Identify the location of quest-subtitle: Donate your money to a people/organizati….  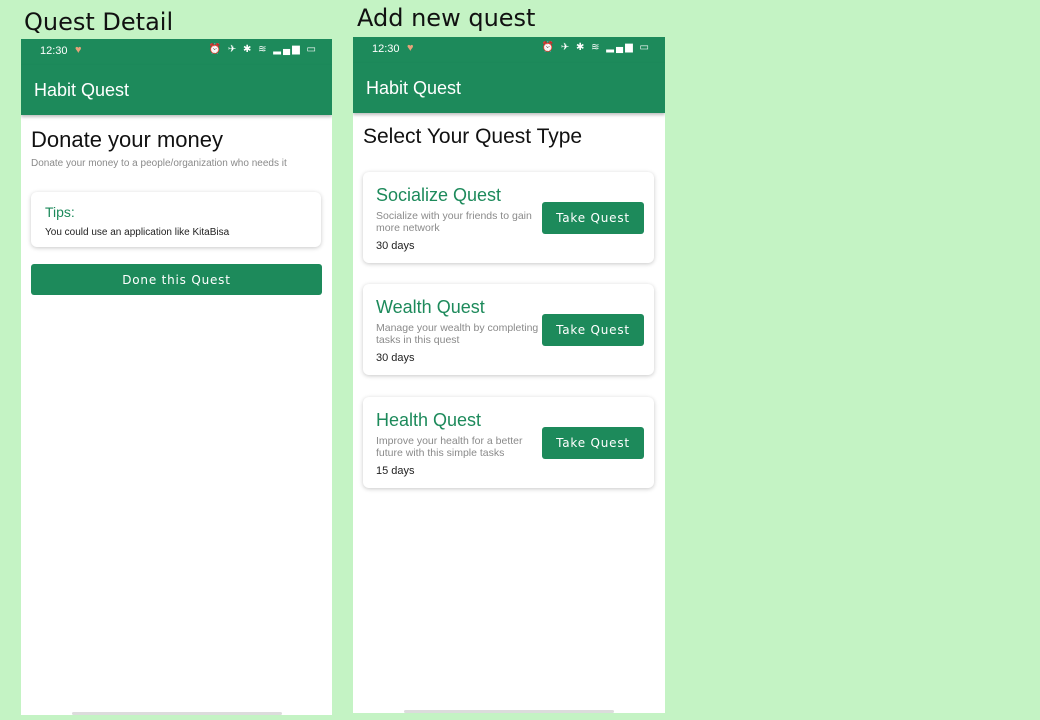
(159, 163).